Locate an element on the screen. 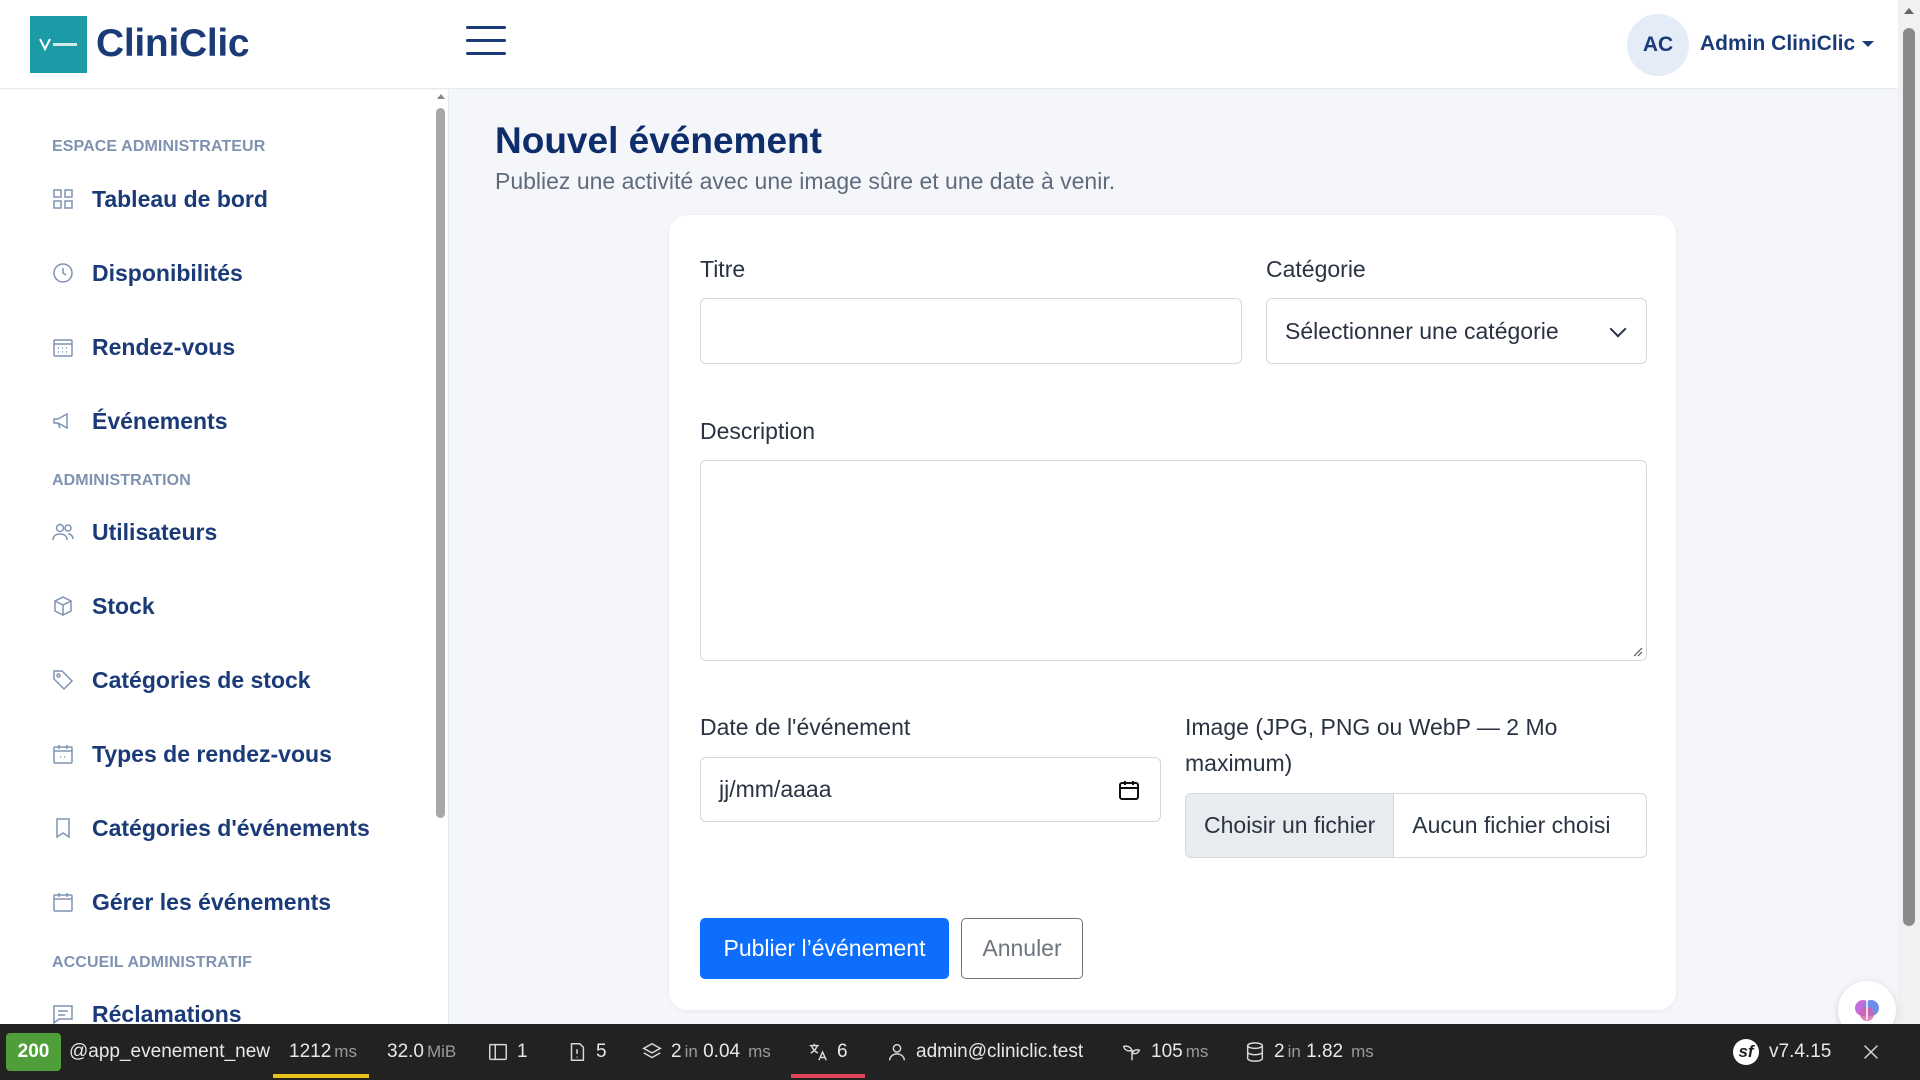 This screenshot has height=1080, width=1920. bookmark-icon is located at coordinates (63, 828).